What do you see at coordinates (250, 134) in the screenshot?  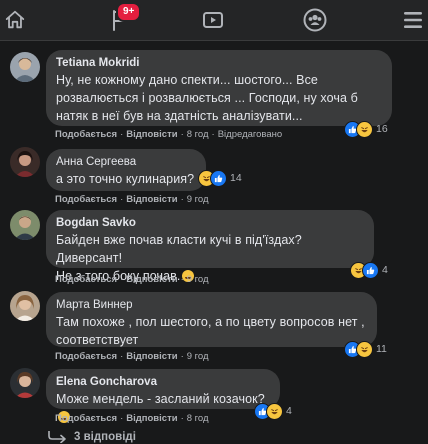 I see `edited-label: Відредаговано` at bounding box center [250, 134].